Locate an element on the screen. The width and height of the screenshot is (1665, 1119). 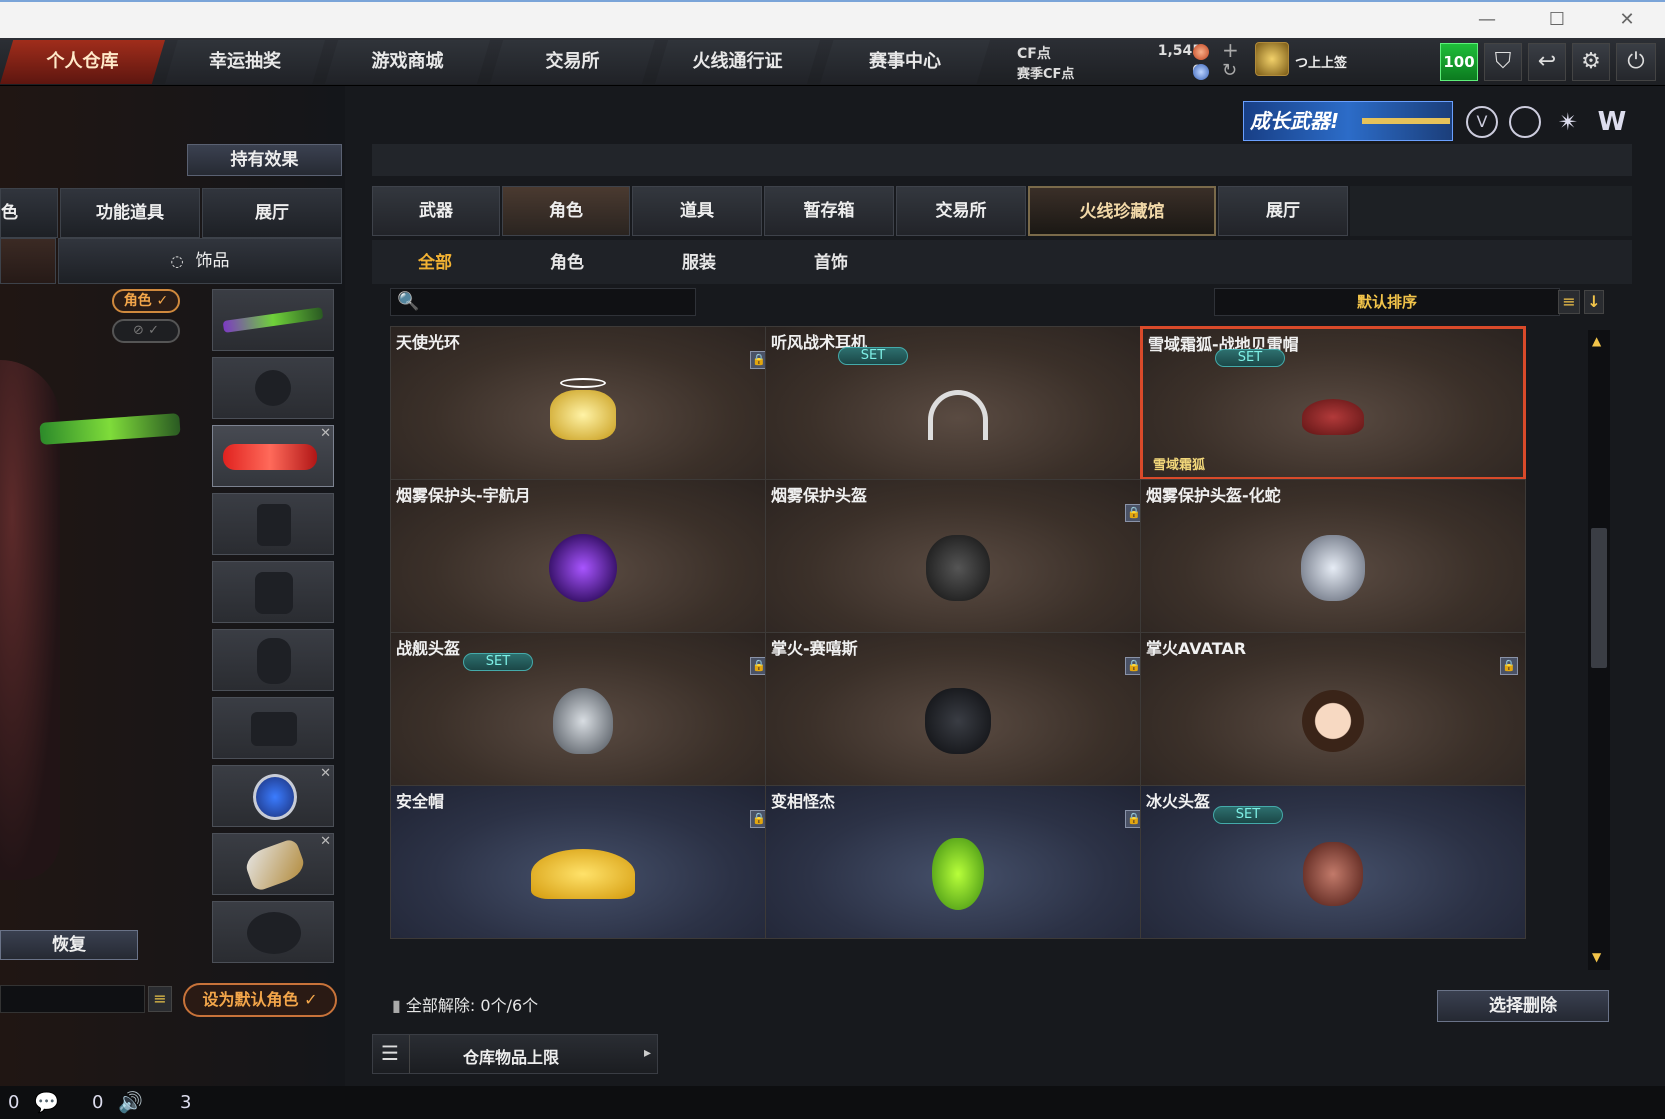
slot-tab-left is located at coordinates (28, 261).